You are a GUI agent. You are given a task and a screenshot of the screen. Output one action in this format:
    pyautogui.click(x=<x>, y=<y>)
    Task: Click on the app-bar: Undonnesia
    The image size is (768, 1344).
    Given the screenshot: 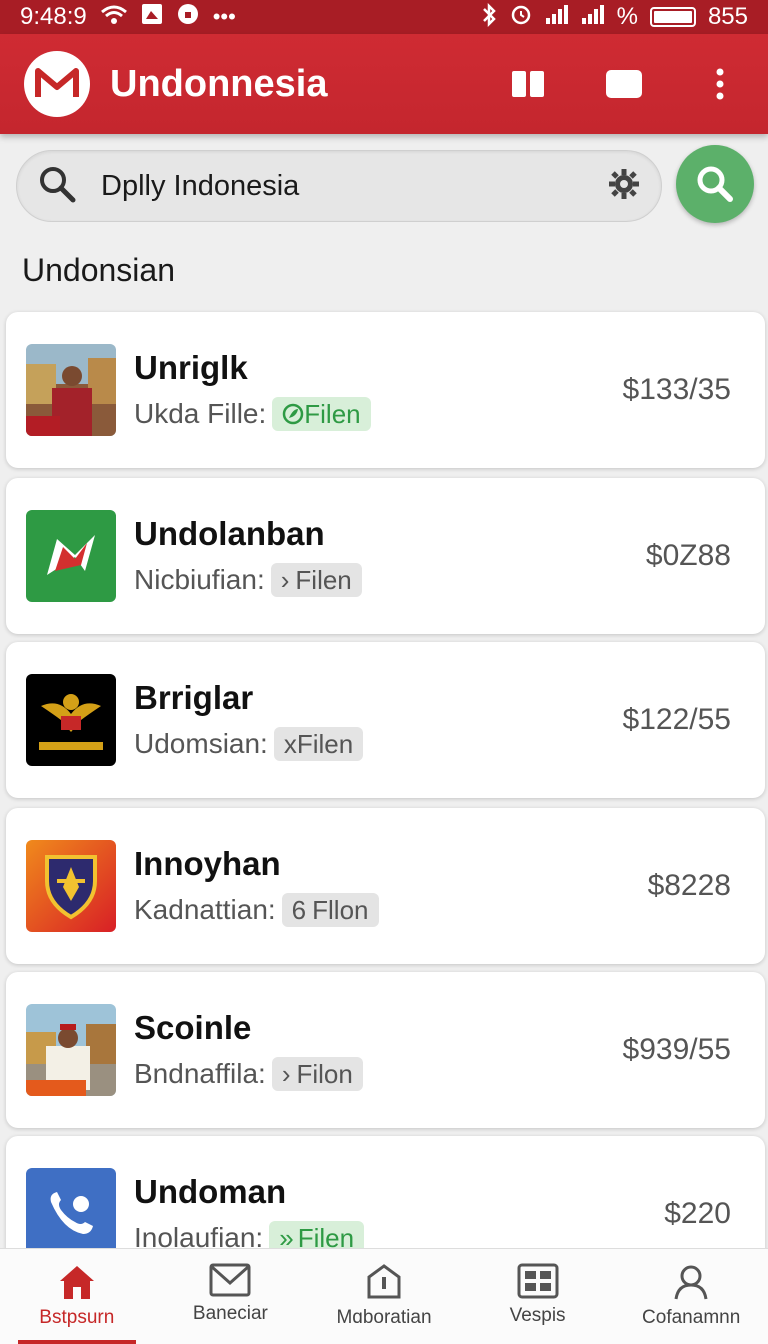 What is the action you would take?
    pyautogui.click(x=384, y=84)
    